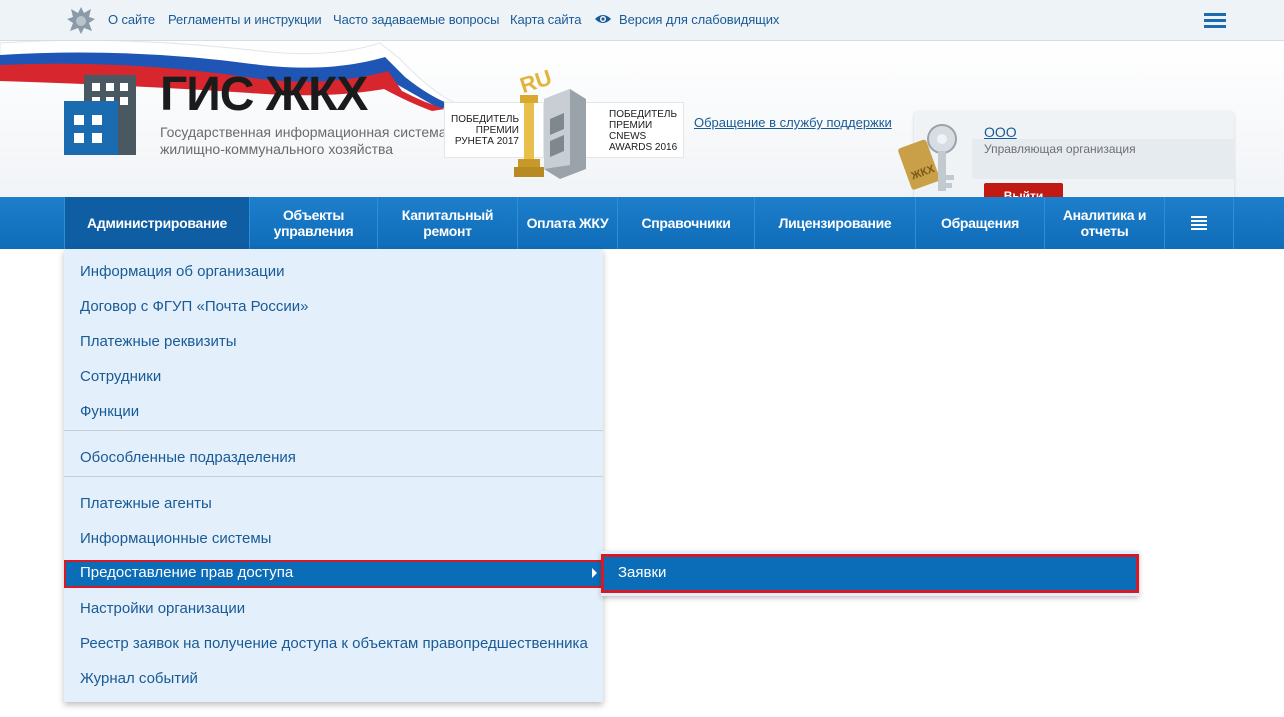 This screenshot has height=717, width=1284. I want to click on menu-item-payment-details: Платежные реквизиты, so click(333, 342).